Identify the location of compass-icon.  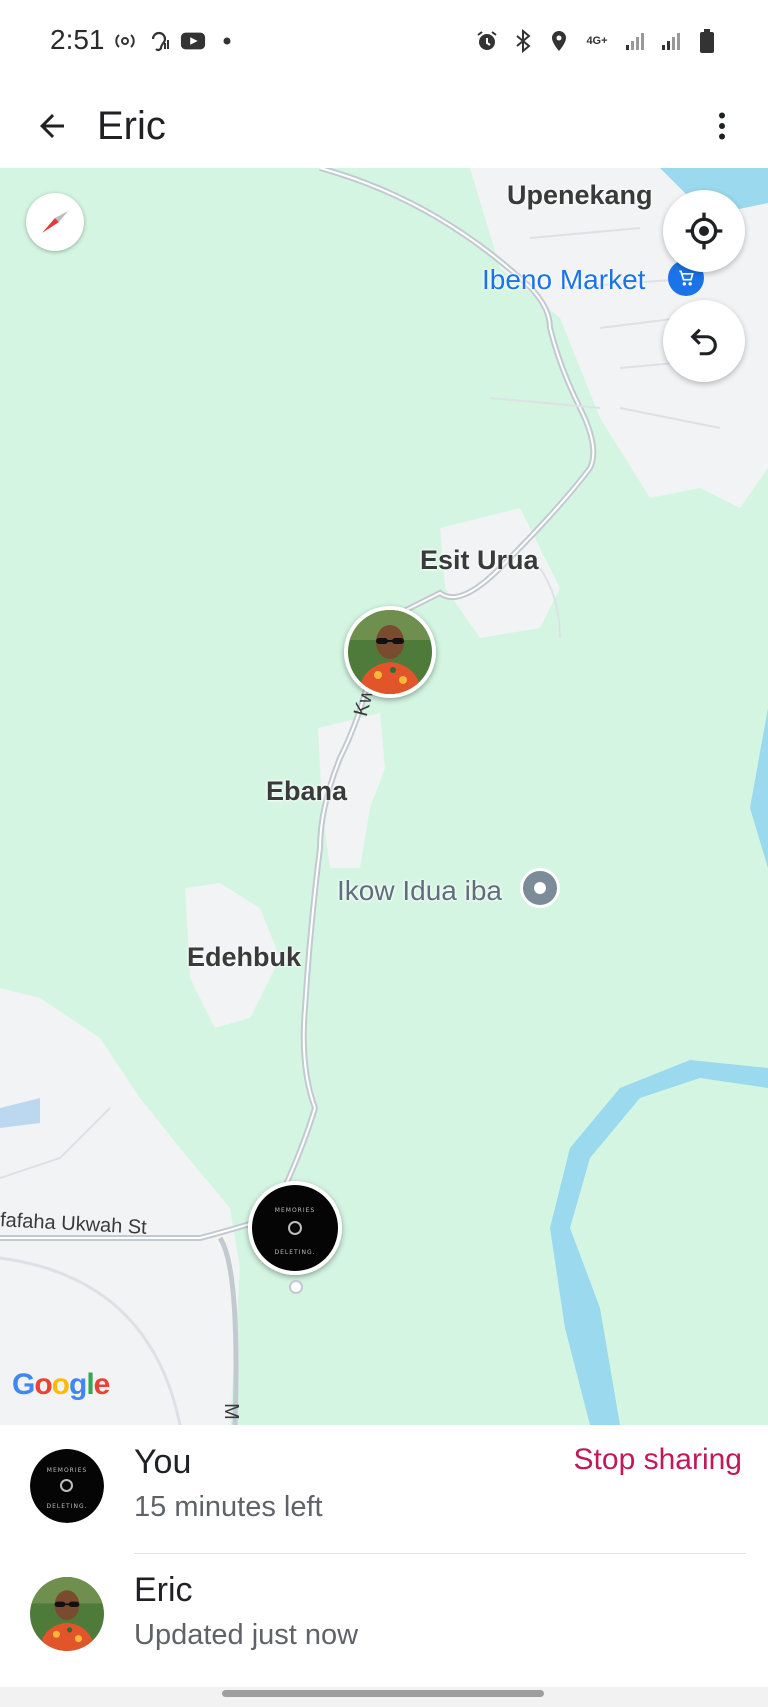
(55, 222).